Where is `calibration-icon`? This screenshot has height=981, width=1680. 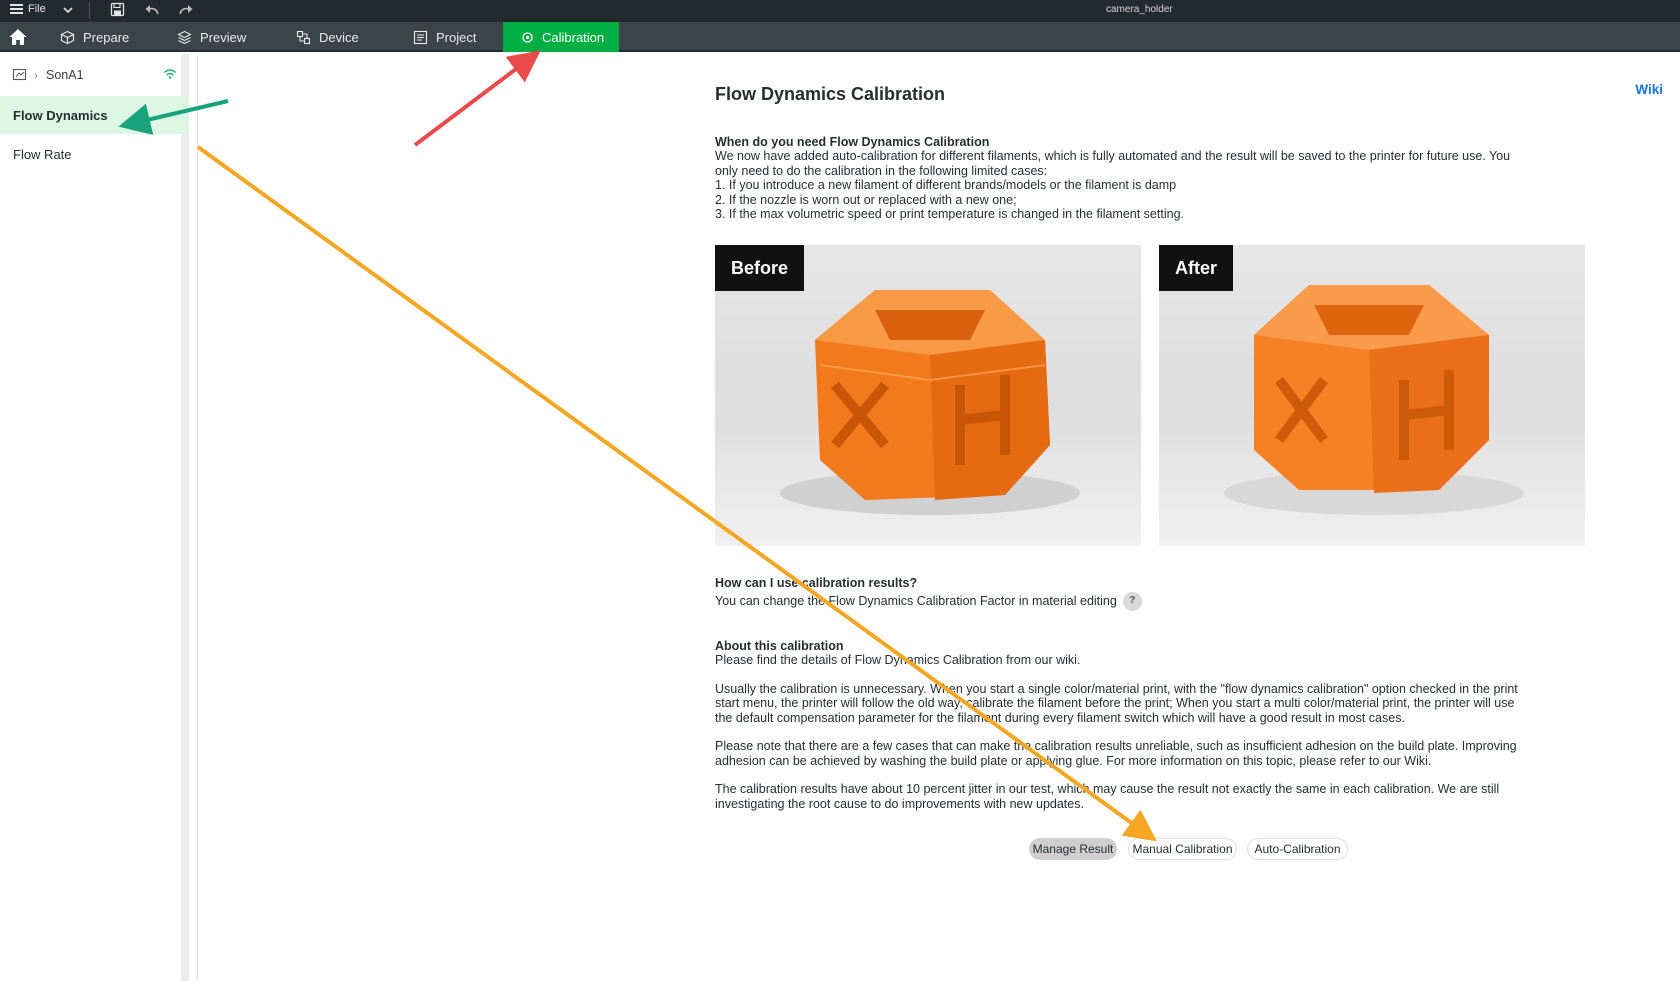
calibration-icon is located at coordinates (527, 37).